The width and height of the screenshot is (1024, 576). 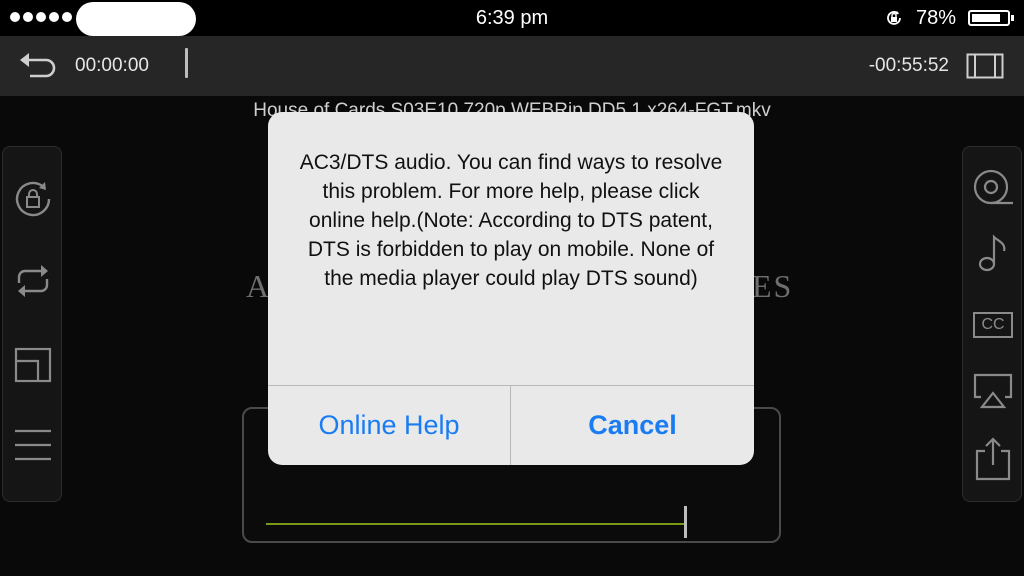 What do you see at coordinates (985, 66) in the screenshot?
I see `fit-screen-icon` at bounding box center [985, 66].